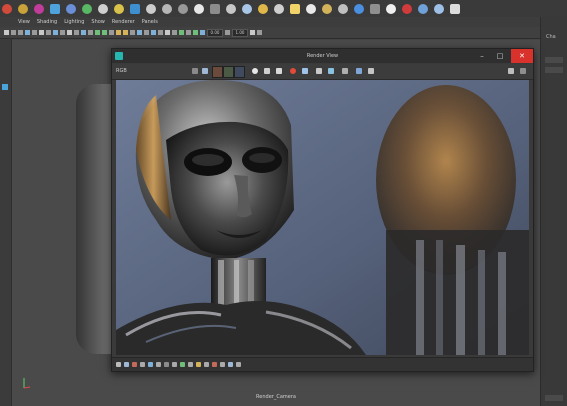  What do you see at coordinates (407, 8) in the screenshot?
I see `render-icon` at bounding box center [407, 8].